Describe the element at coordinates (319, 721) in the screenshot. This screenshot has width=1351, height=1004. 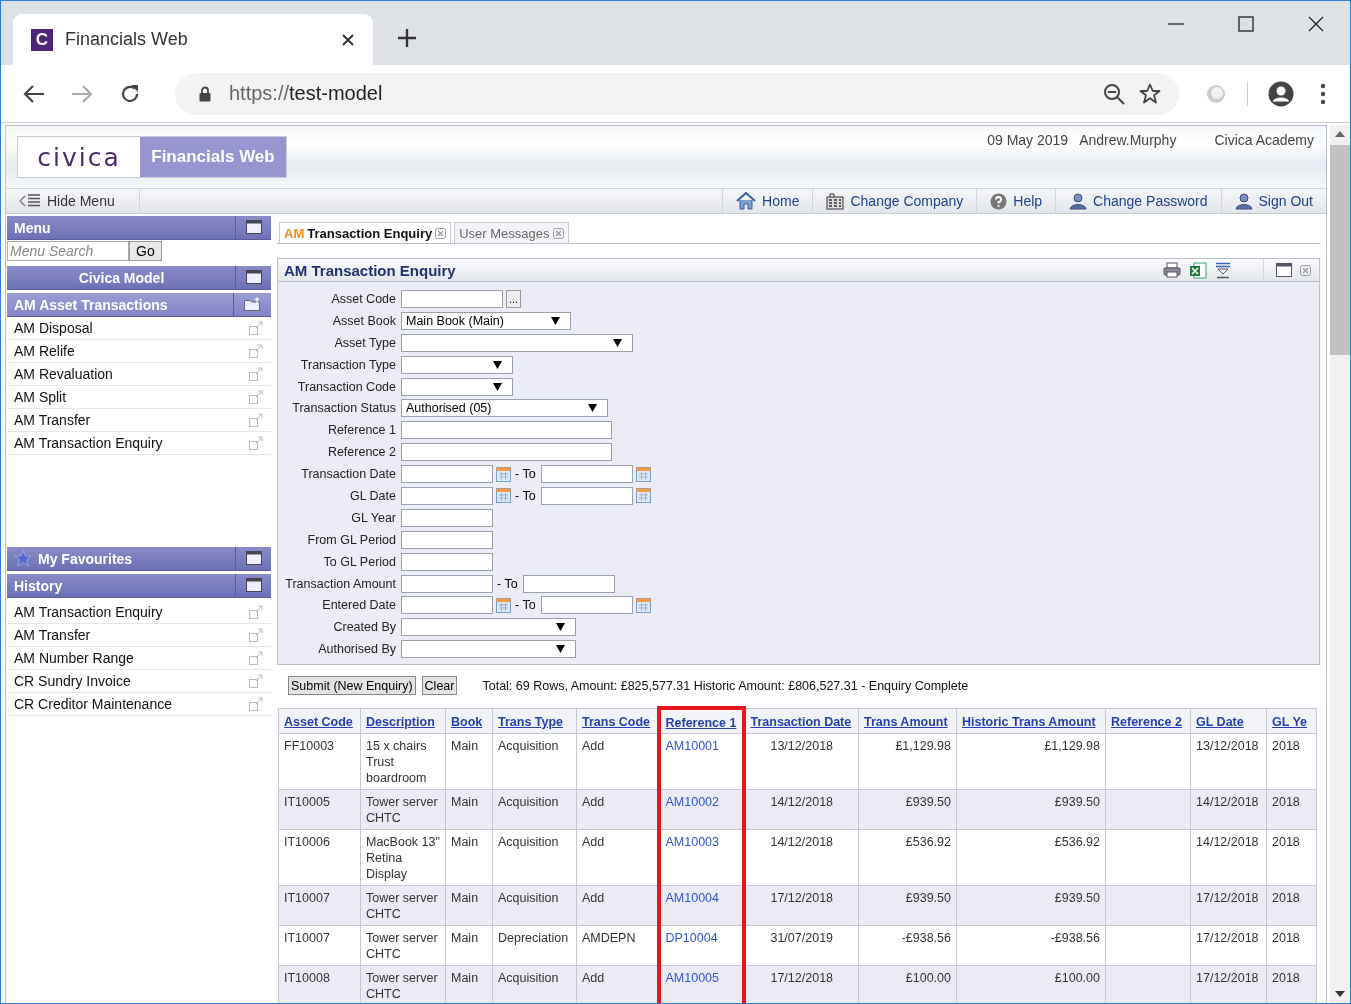
I see `column-header: Asset Code` at that location.